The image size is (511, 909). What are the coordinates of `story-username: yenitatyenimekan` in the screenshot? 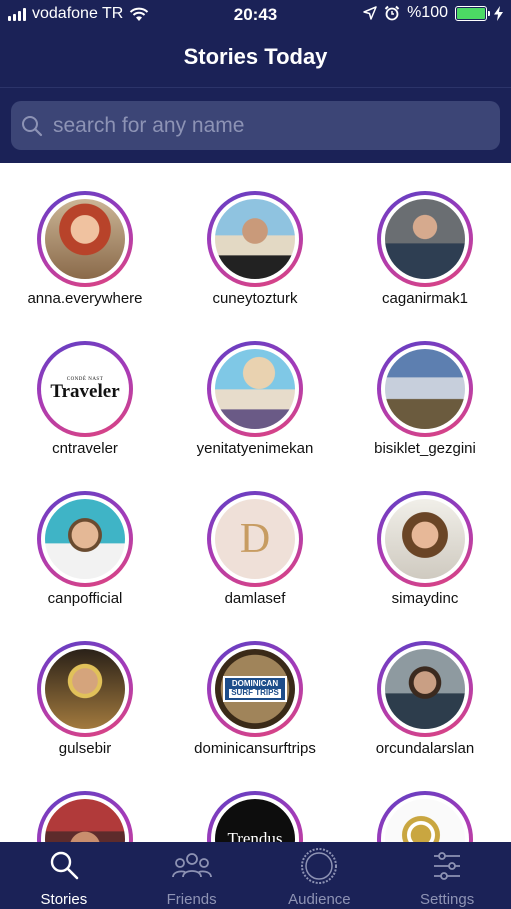 It's located at (255, 448).